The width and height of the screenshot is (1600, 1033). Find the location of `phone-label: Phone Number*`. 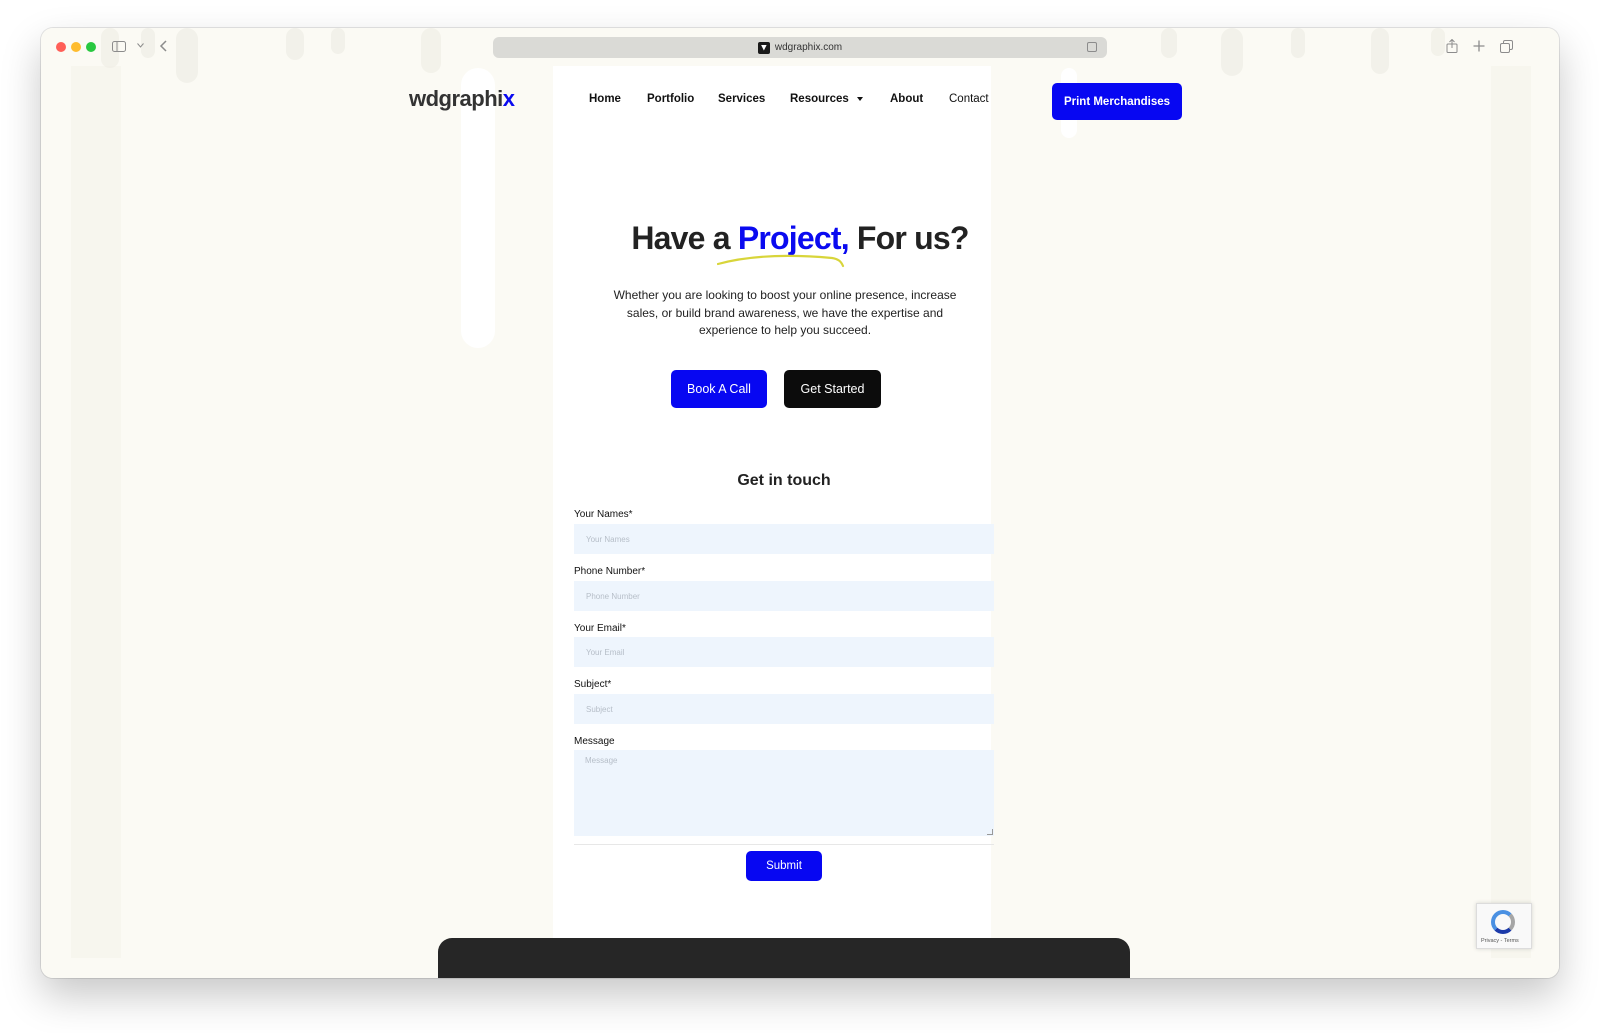

phone-label: Phone Number* is located at coordinates (610, 571).